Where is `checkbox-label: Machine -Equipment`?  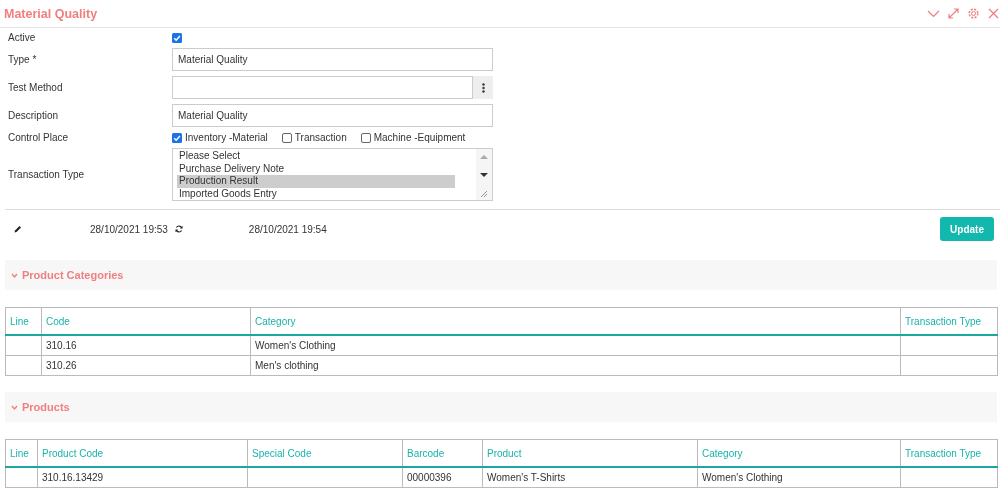 checkbox-label: Machine -Equipment is located at coordinates (419, 137).